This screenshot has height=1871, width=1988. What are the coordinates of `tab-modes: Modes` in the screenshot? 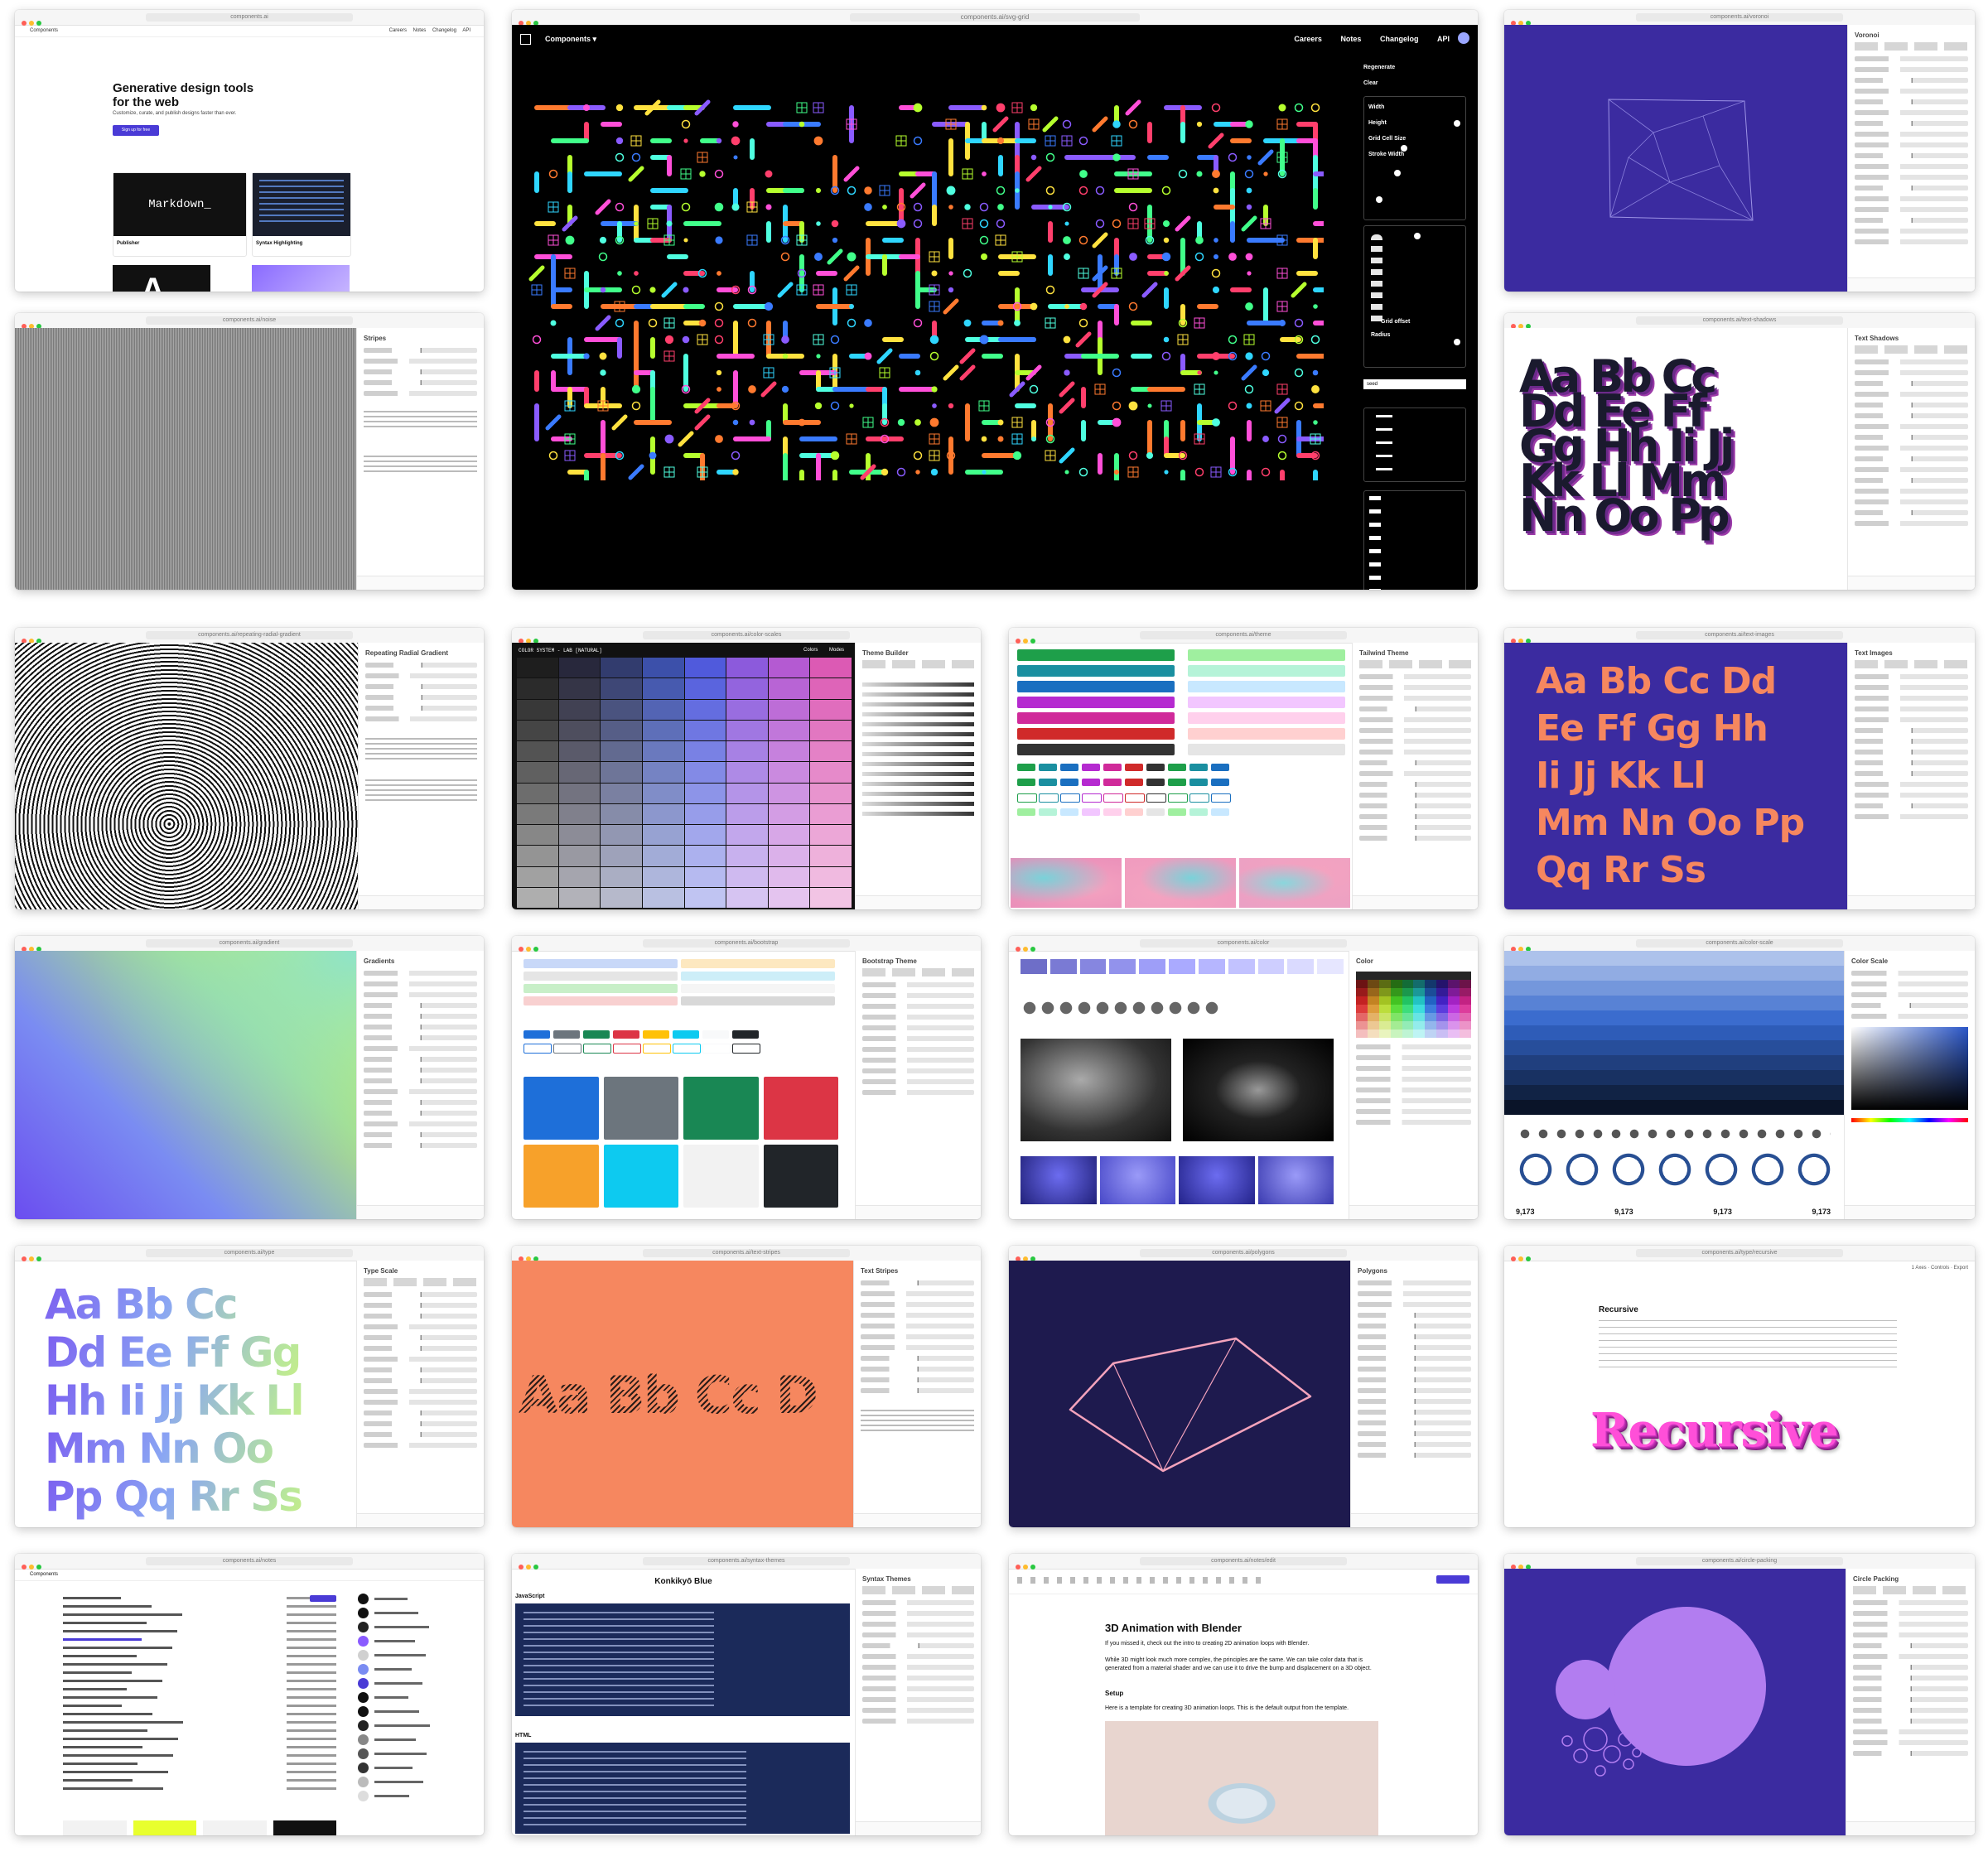 It's located at (836, 650).